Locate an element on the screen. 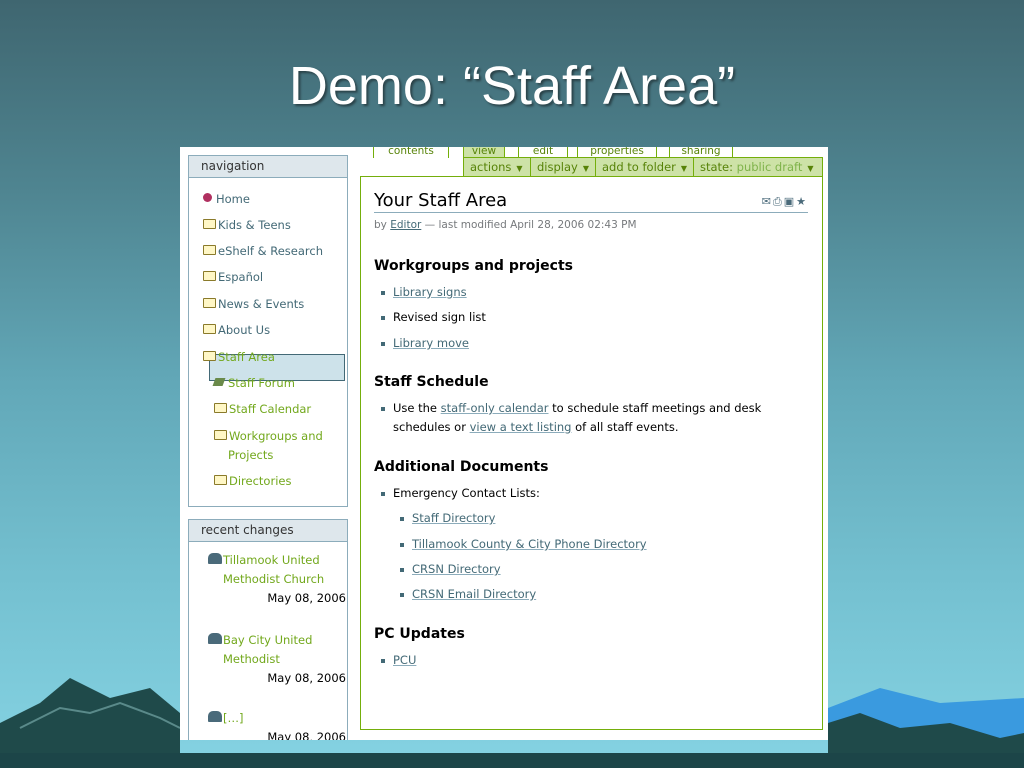 Image resolution: width=1024 pixels, height=768 pixels. nav-label: Español is located at coordinates (241, 277).